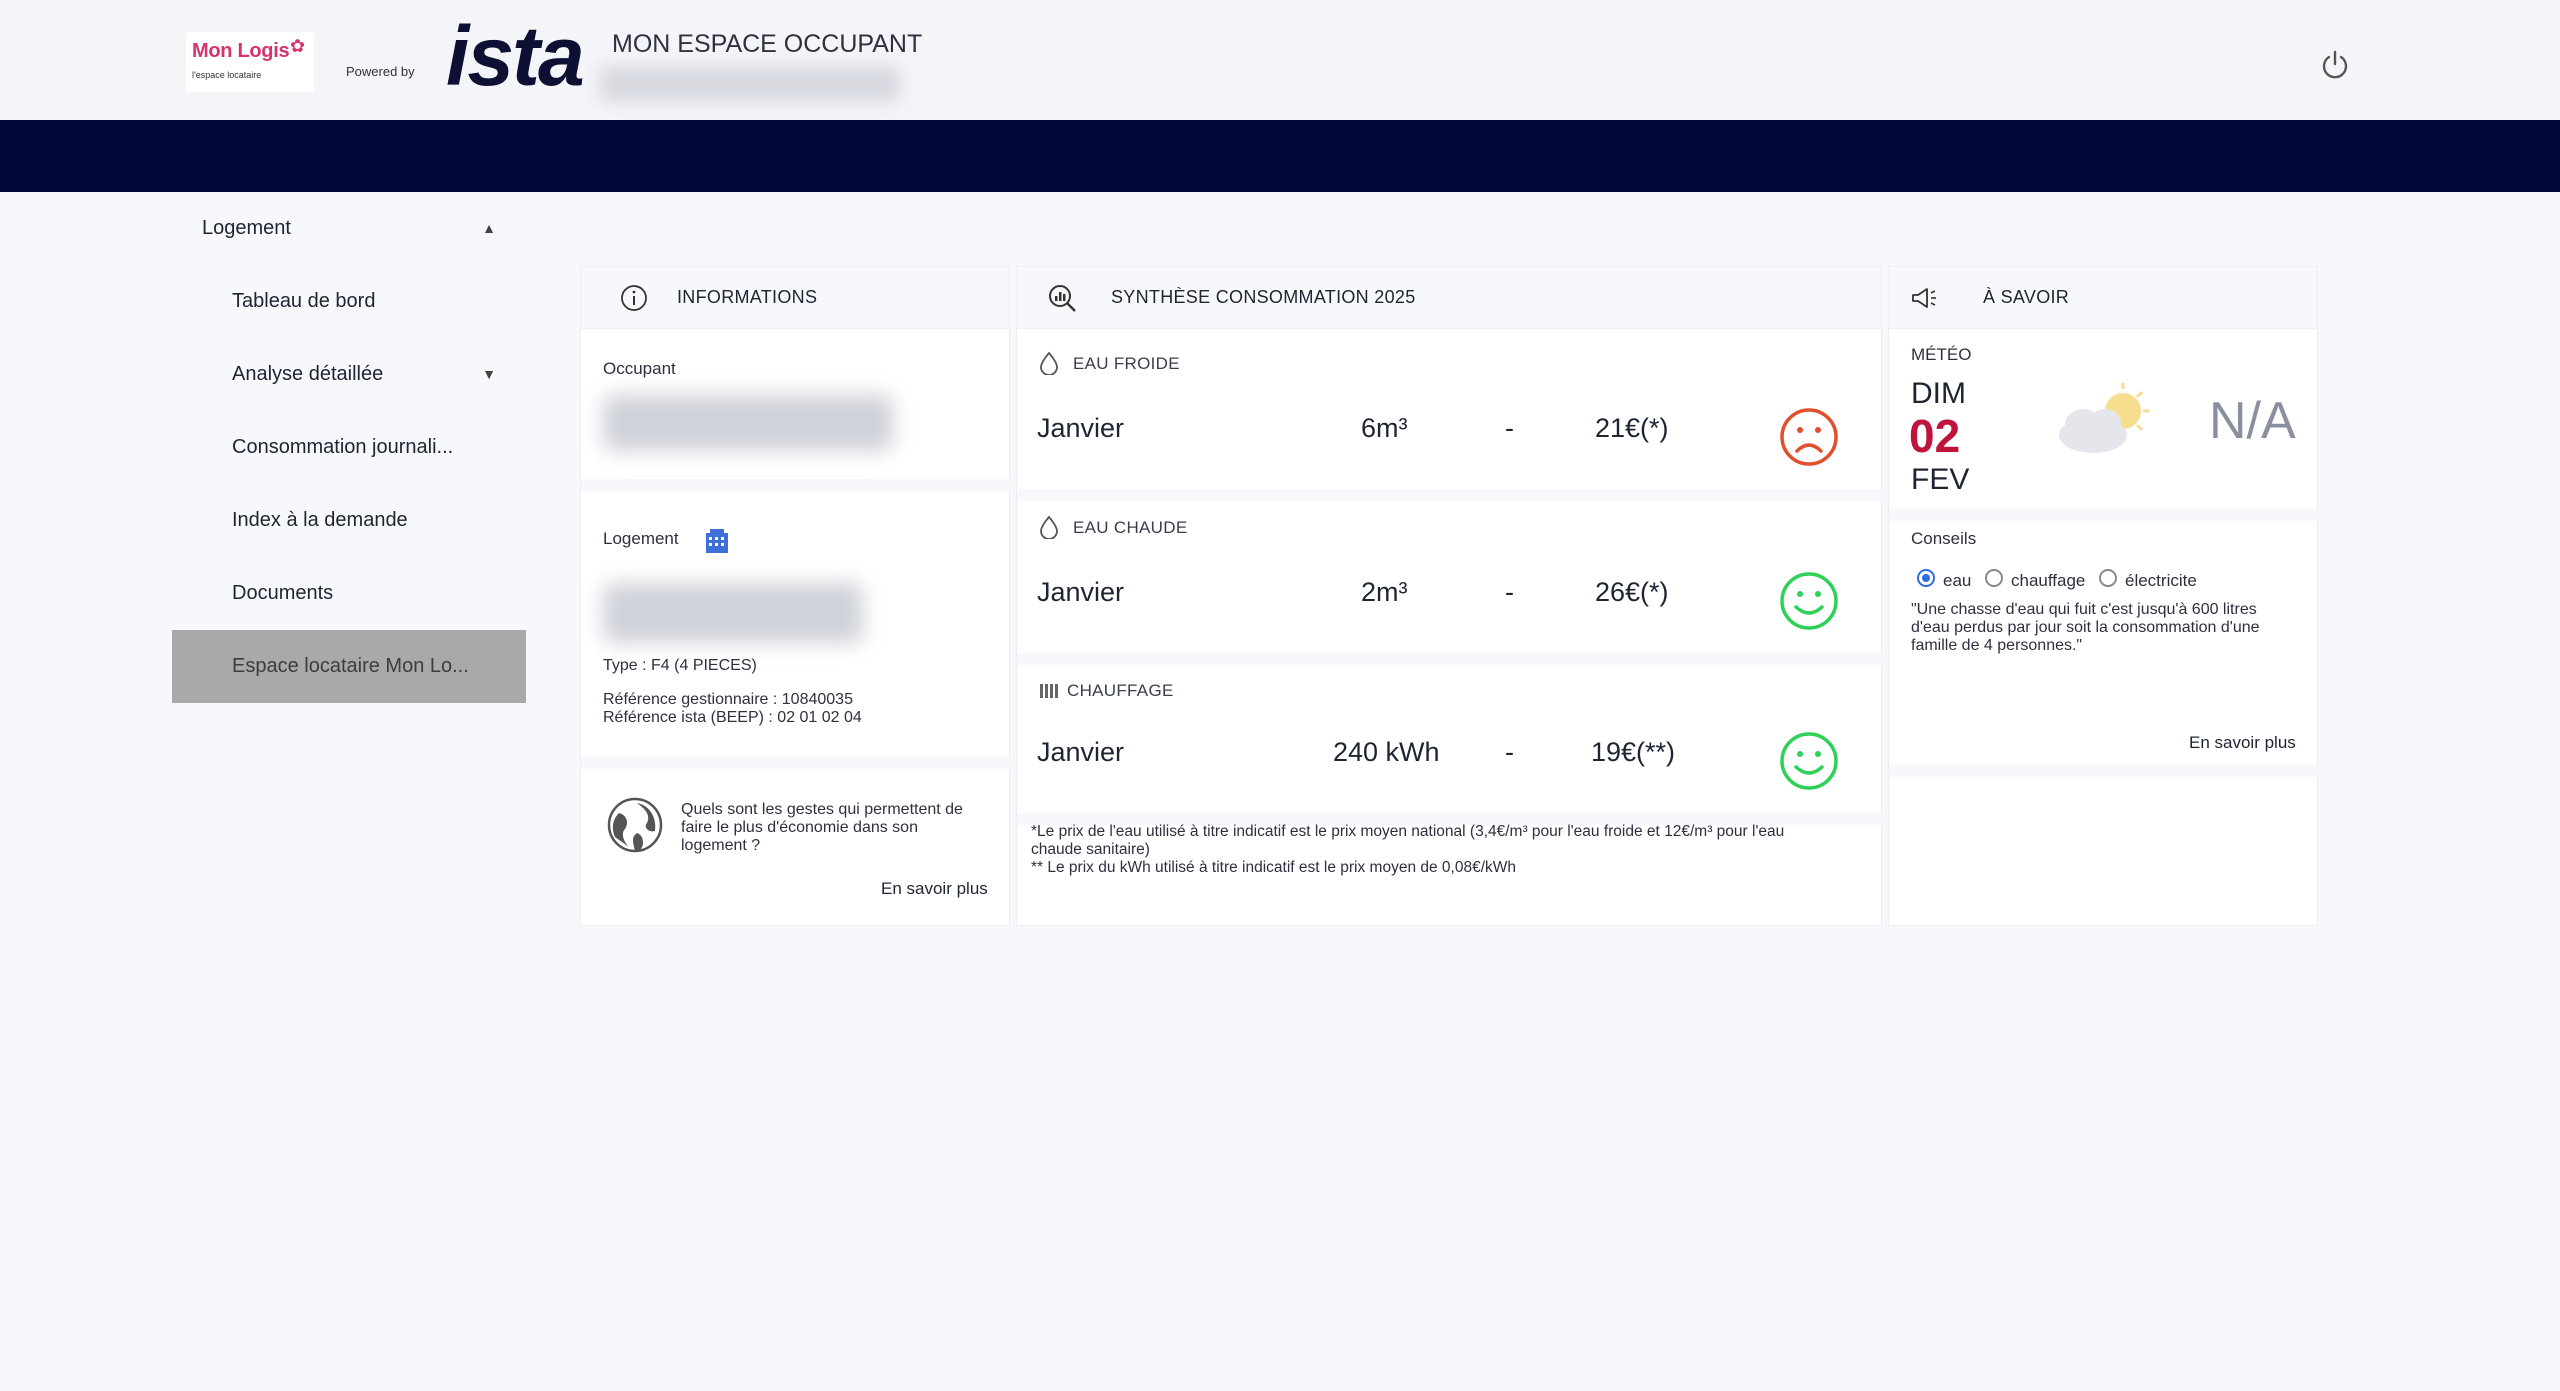 The width and height of the screenshot is (2560, 1391). I want to click on info-icon-svg, so click(634, 298).